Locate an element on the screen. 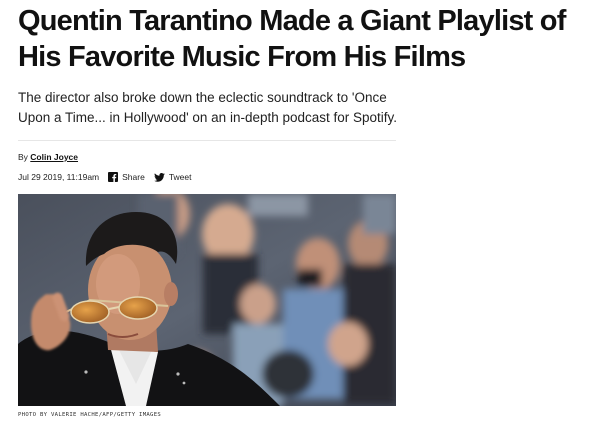 The height and width of the screenshot is (423, 600). share-label: Share is located at coordinates (133, 177).